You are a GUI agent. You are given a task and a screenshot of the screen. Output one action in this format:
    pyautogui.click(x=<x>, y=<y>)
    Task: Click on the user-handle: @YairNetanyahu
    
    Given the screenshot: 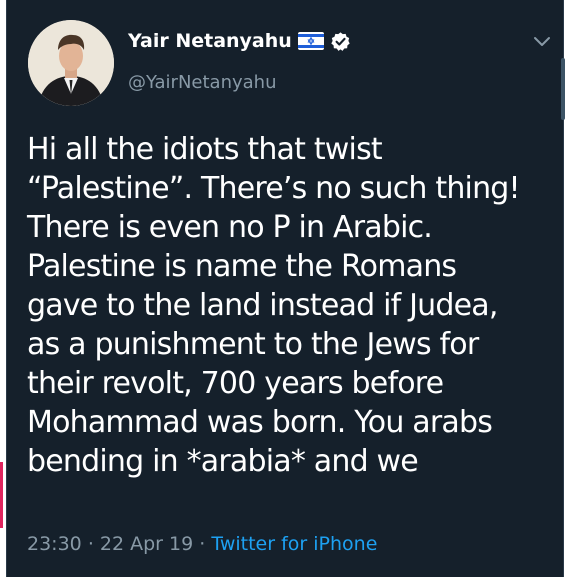 What is the action you would take?
    pyautogui.click(x=202, y=82)
    